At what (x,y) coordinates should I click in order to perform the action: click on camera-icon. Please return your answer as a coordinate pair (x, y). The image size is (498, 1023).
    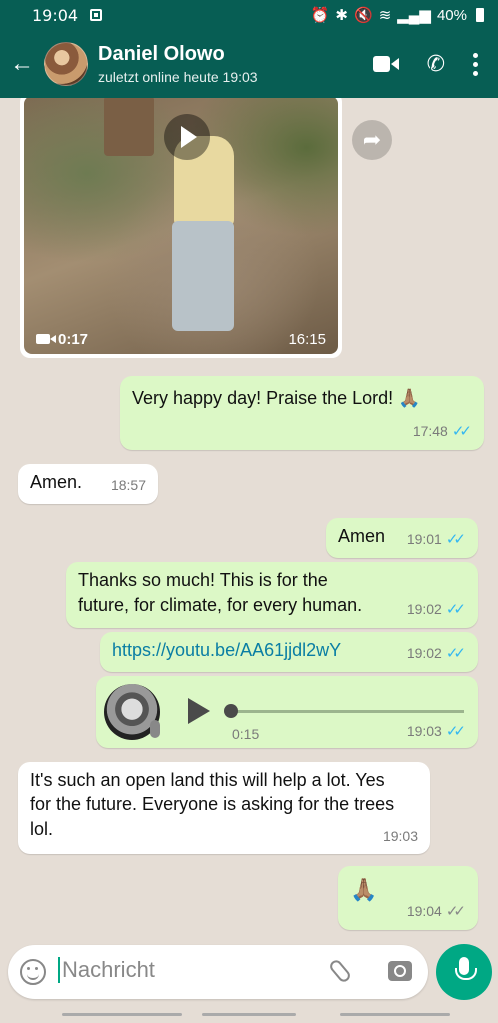
    Looking at the image, I should click on (400, 971).